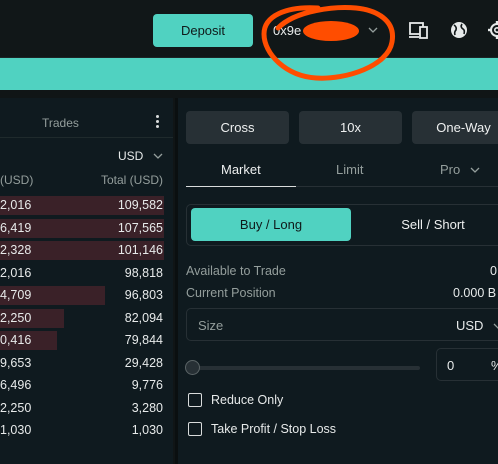 This screenshot has height=464, width=498. I want to click on buy-long-button: Buy / Long, so click(271, 224).